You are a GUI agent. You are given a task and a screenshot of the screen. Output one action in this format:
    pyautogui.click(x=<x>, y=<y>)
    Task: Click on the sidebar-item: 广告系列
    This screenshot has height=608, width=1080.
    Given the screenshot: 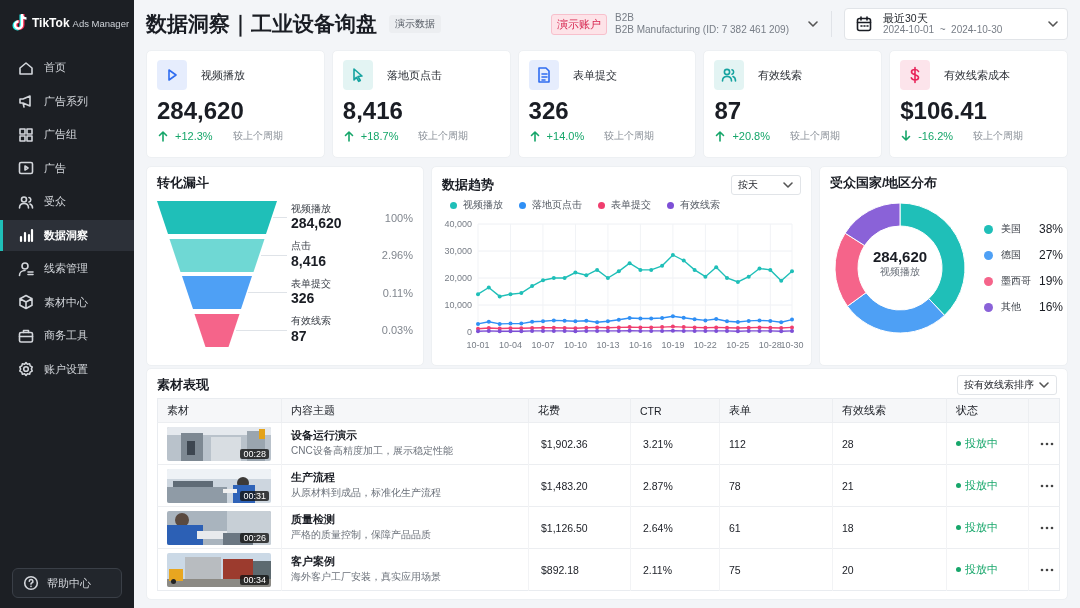 What is the action you would take?
    pyautogui.click(x=67, y=101)
    